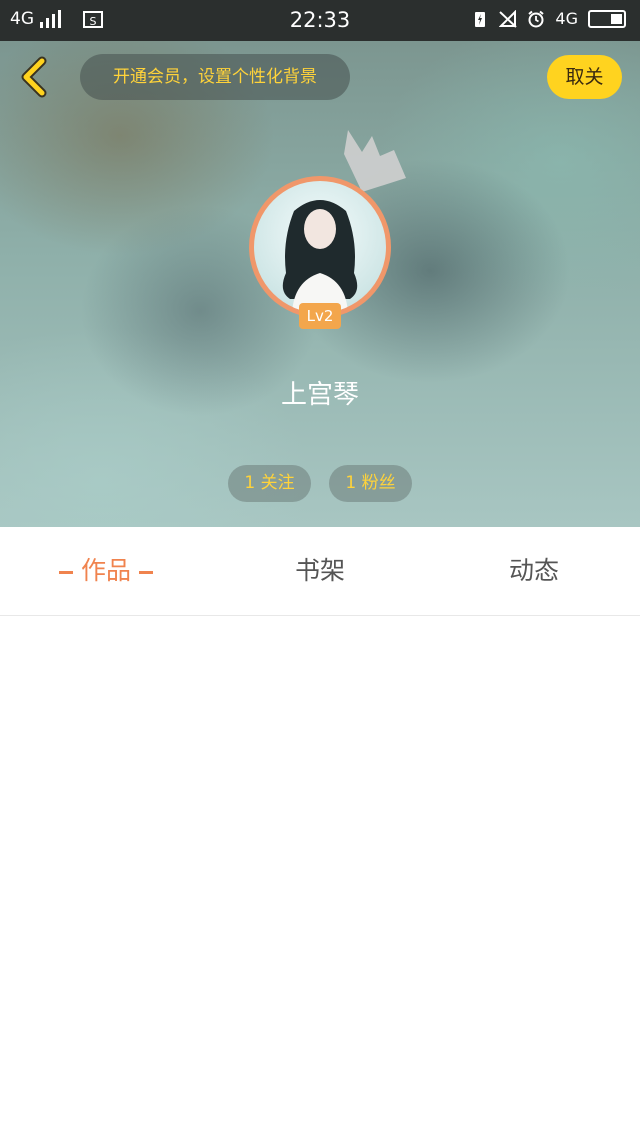 Image resolution: width=640 pixels, height=1138 pixels. Describe the element at coordinates (269, 483) in the screenshot. I see `following-count-button: 1 关注` at that location.